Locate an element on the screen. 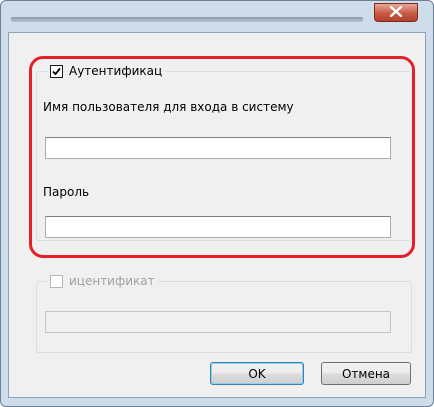 The width and height of the screenshot is (434, 407). password-field is located at coordinates (218, 227).